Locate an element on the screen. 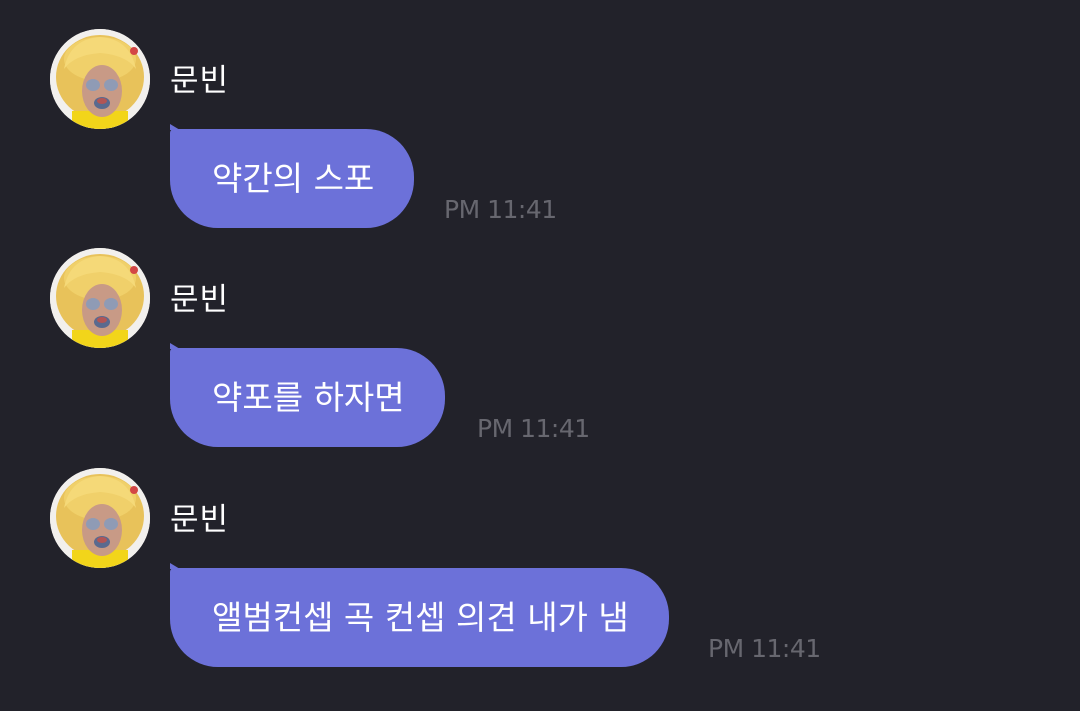 This screenshot has width=1080, height=711. message-bubble: 약간의 스포 is located at coordinates (292, 176).